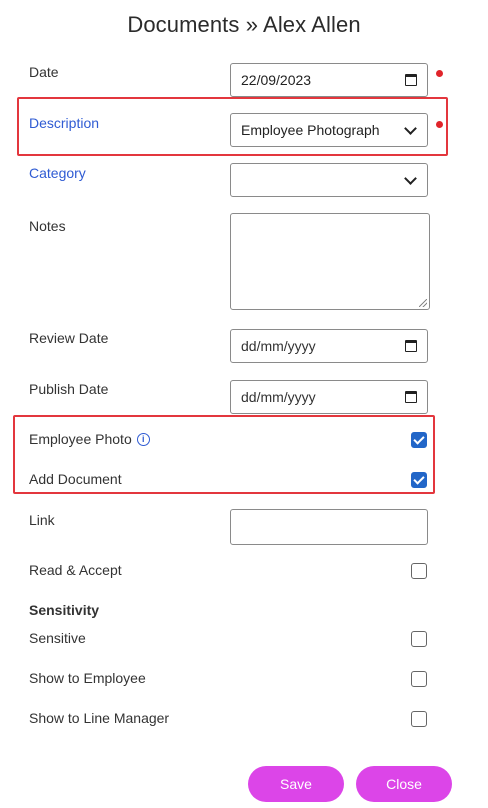  Describe the element at coordinates (329, 180) in the screenshot. I see `category-select` at that location.